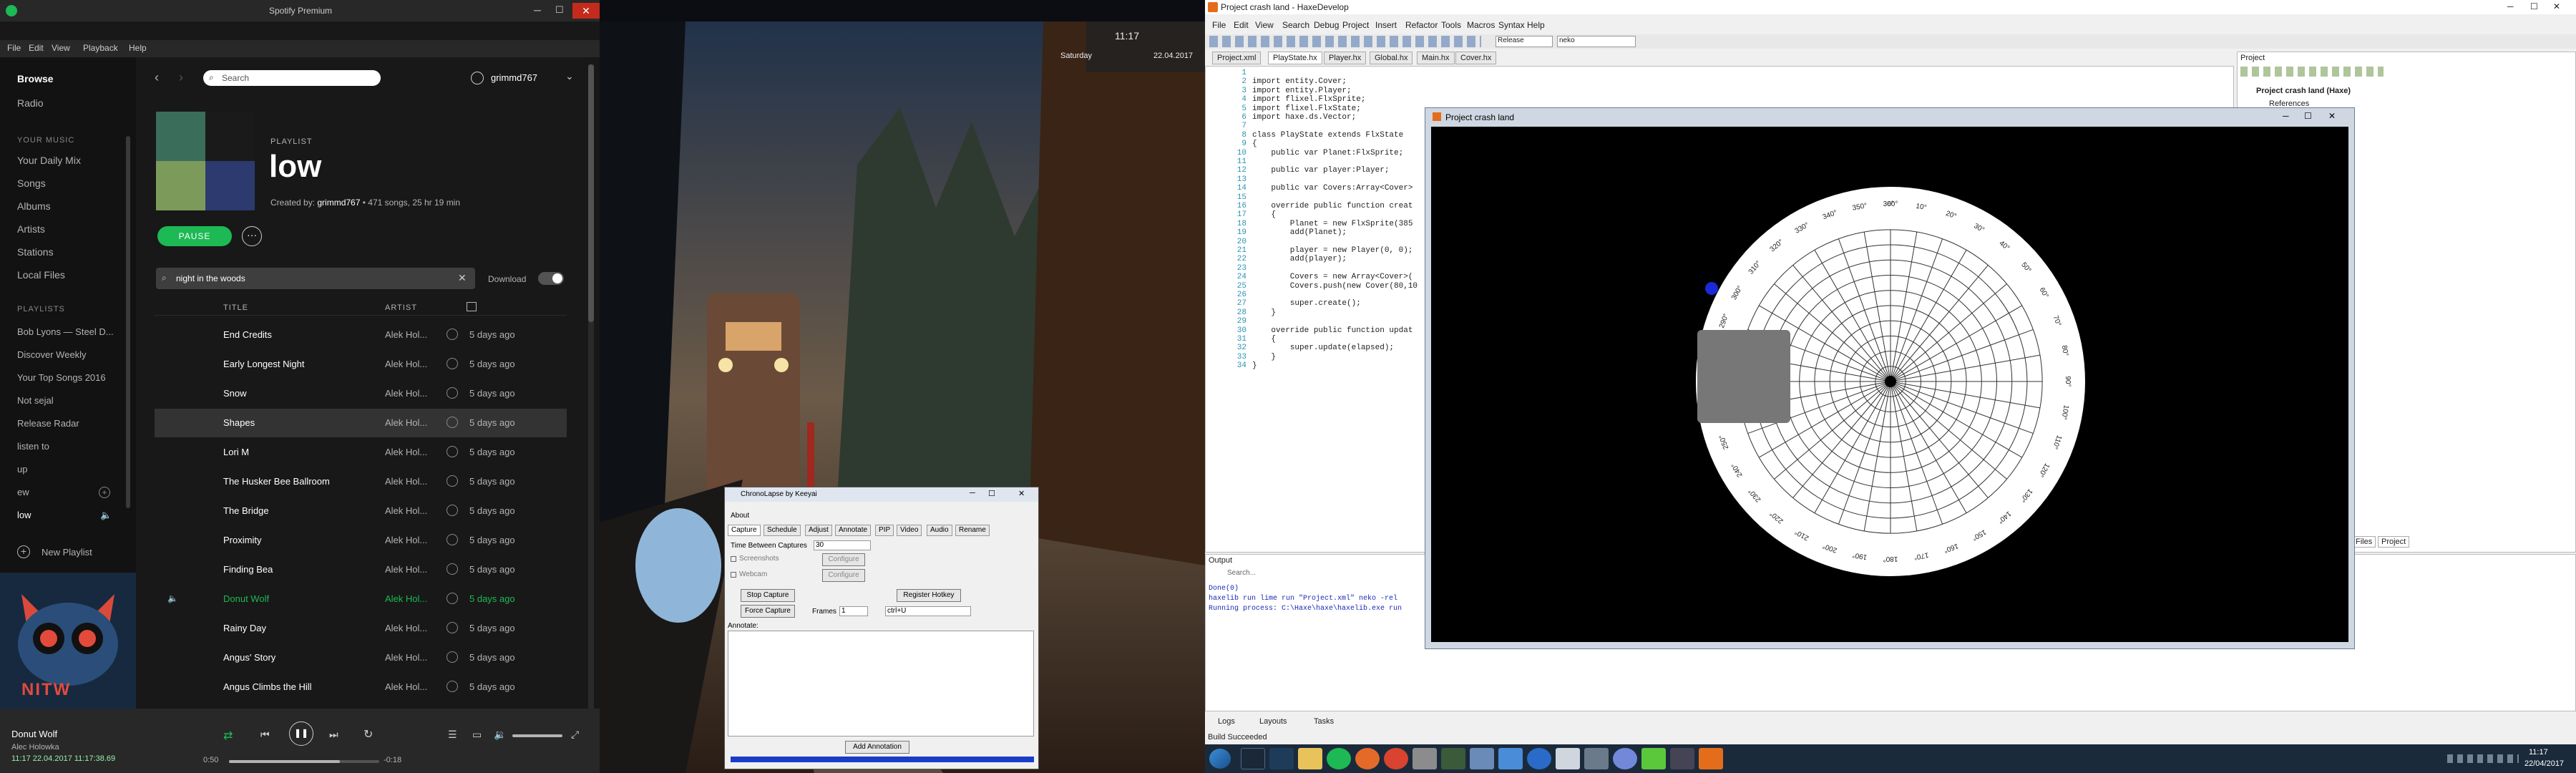 The image size is (2576, 773). Describe the element at coordinates (249, 657) in the screenshot. I see `track-title: Angus' Story` at that location.